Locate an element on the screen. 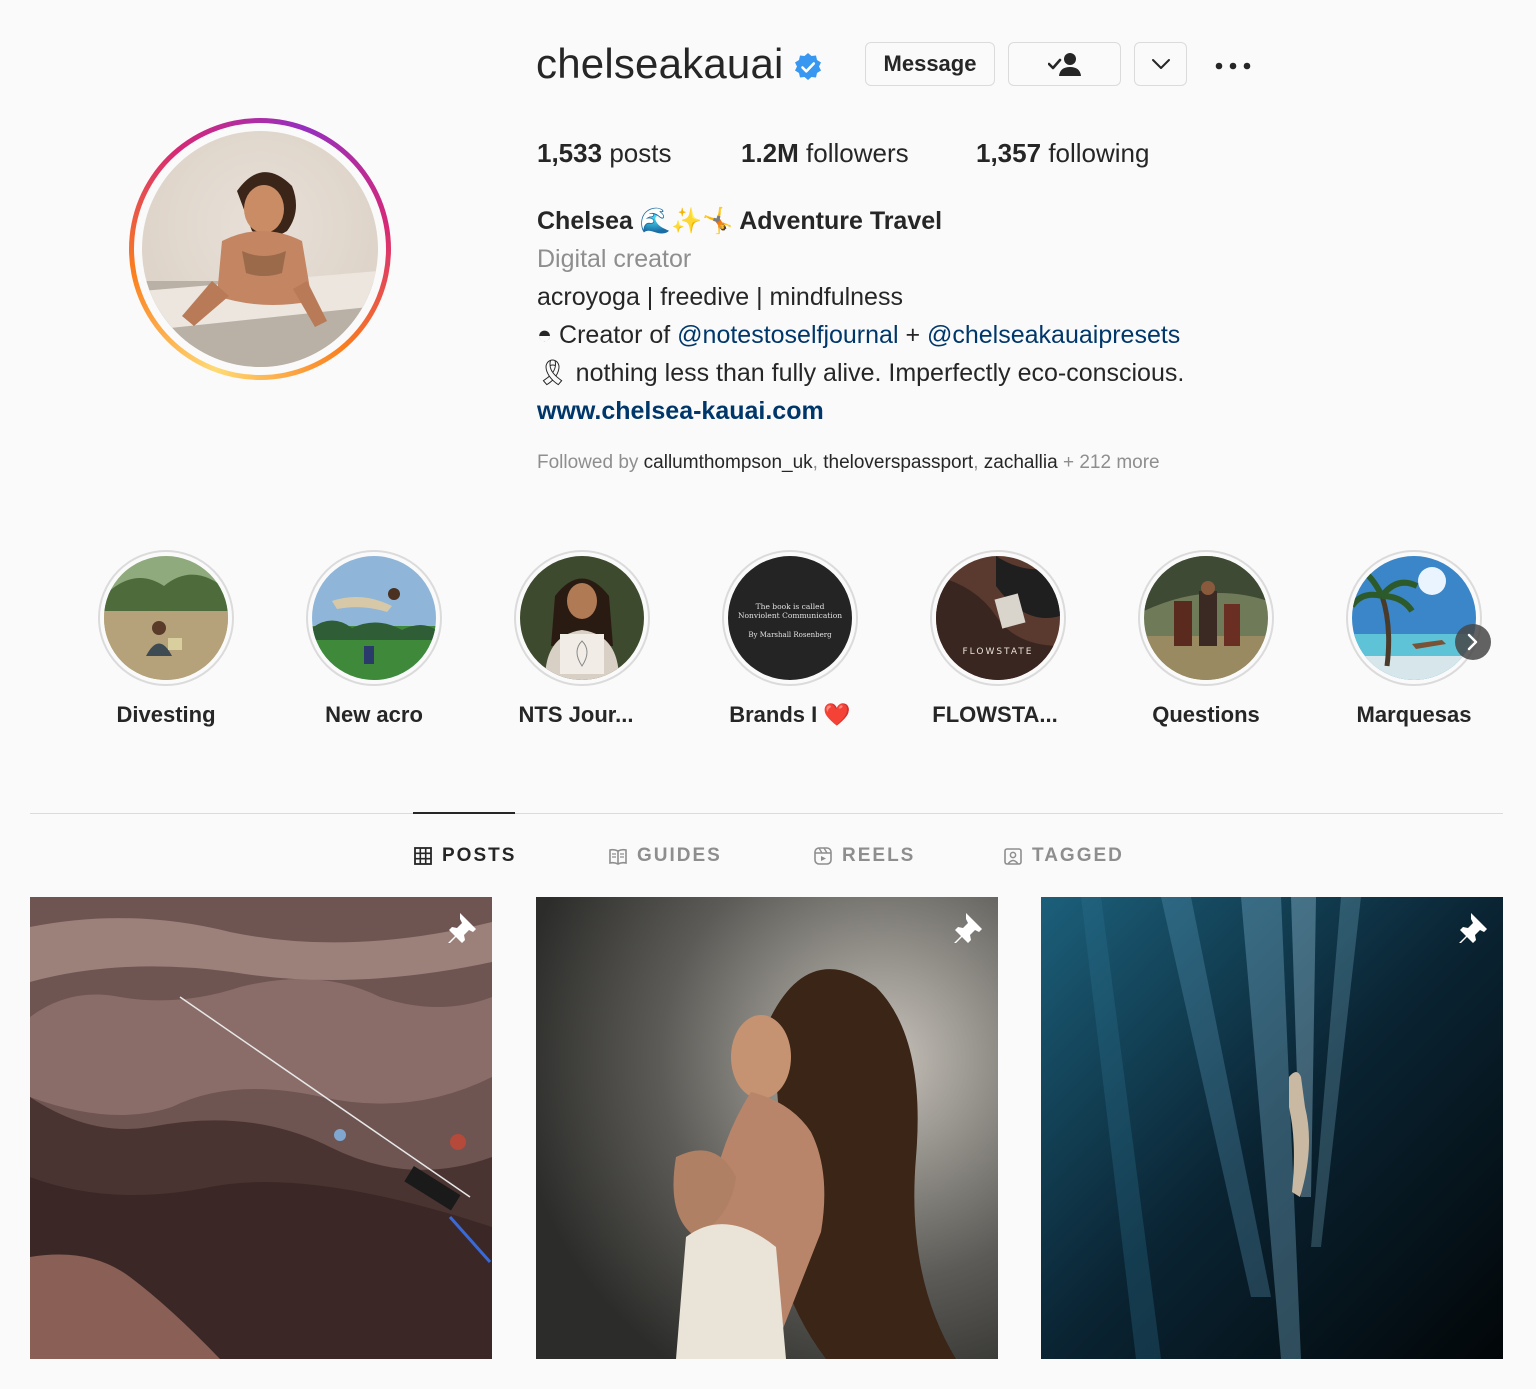 This screenshot has width=1536, height=1389. tagged-icon is located at coordinates (1013, 856).